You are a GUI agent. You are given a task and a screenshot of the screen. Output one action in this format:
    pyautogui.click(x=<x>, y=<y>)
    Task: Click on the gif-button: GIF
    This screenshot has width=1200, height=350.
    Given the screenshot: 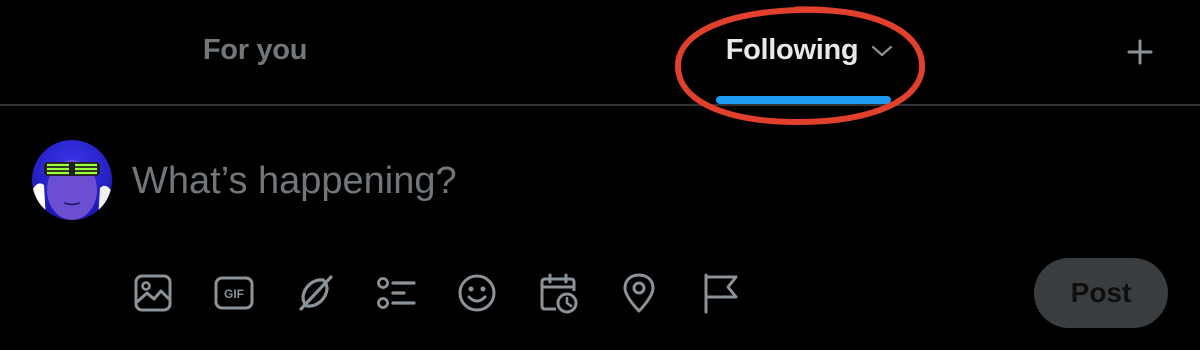 What is the action you would take?
    pyautogui.click(x=234, y=293)
    